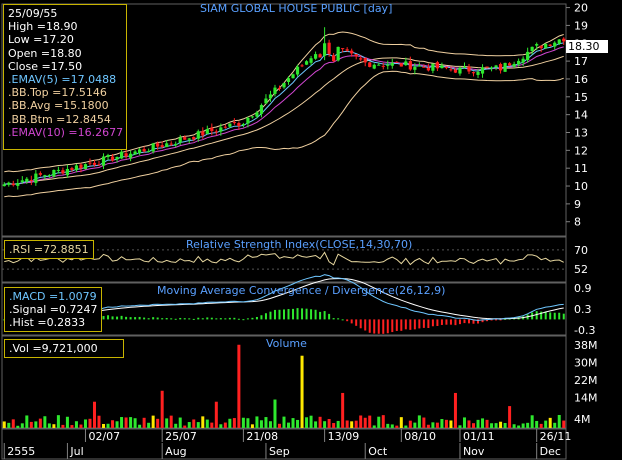 The height and width of the screenshot is (460, 622). I want to click on volume-tick-label: 22M, so click(586, 380).